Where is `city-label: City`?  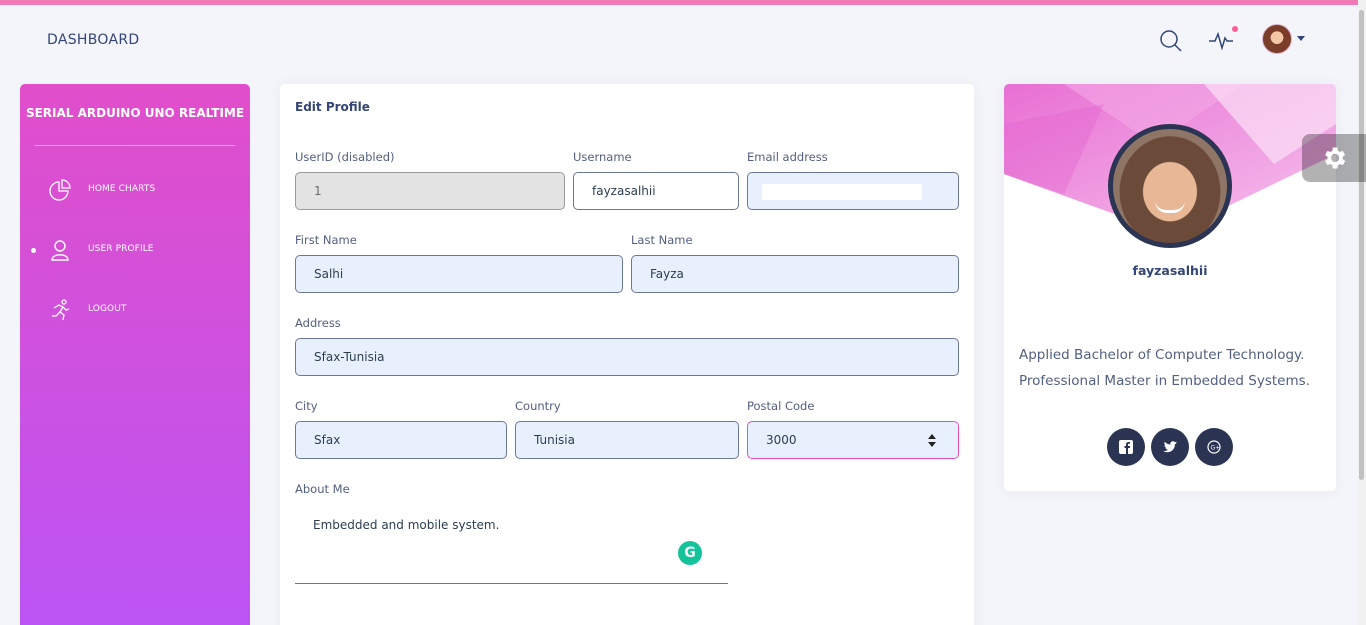
city-label: City is located at coordinates (306, 406).